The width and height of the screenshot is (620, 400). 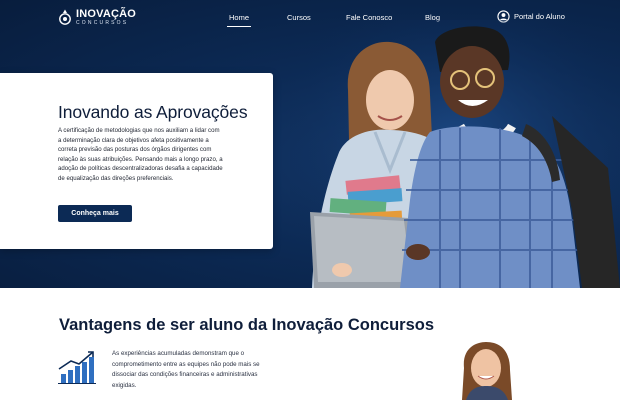 What do you see at coordinates (95, 213) in the screenshot?
I see `conheca-mais-button: Conheça mais` at bounding box center [95, 213].